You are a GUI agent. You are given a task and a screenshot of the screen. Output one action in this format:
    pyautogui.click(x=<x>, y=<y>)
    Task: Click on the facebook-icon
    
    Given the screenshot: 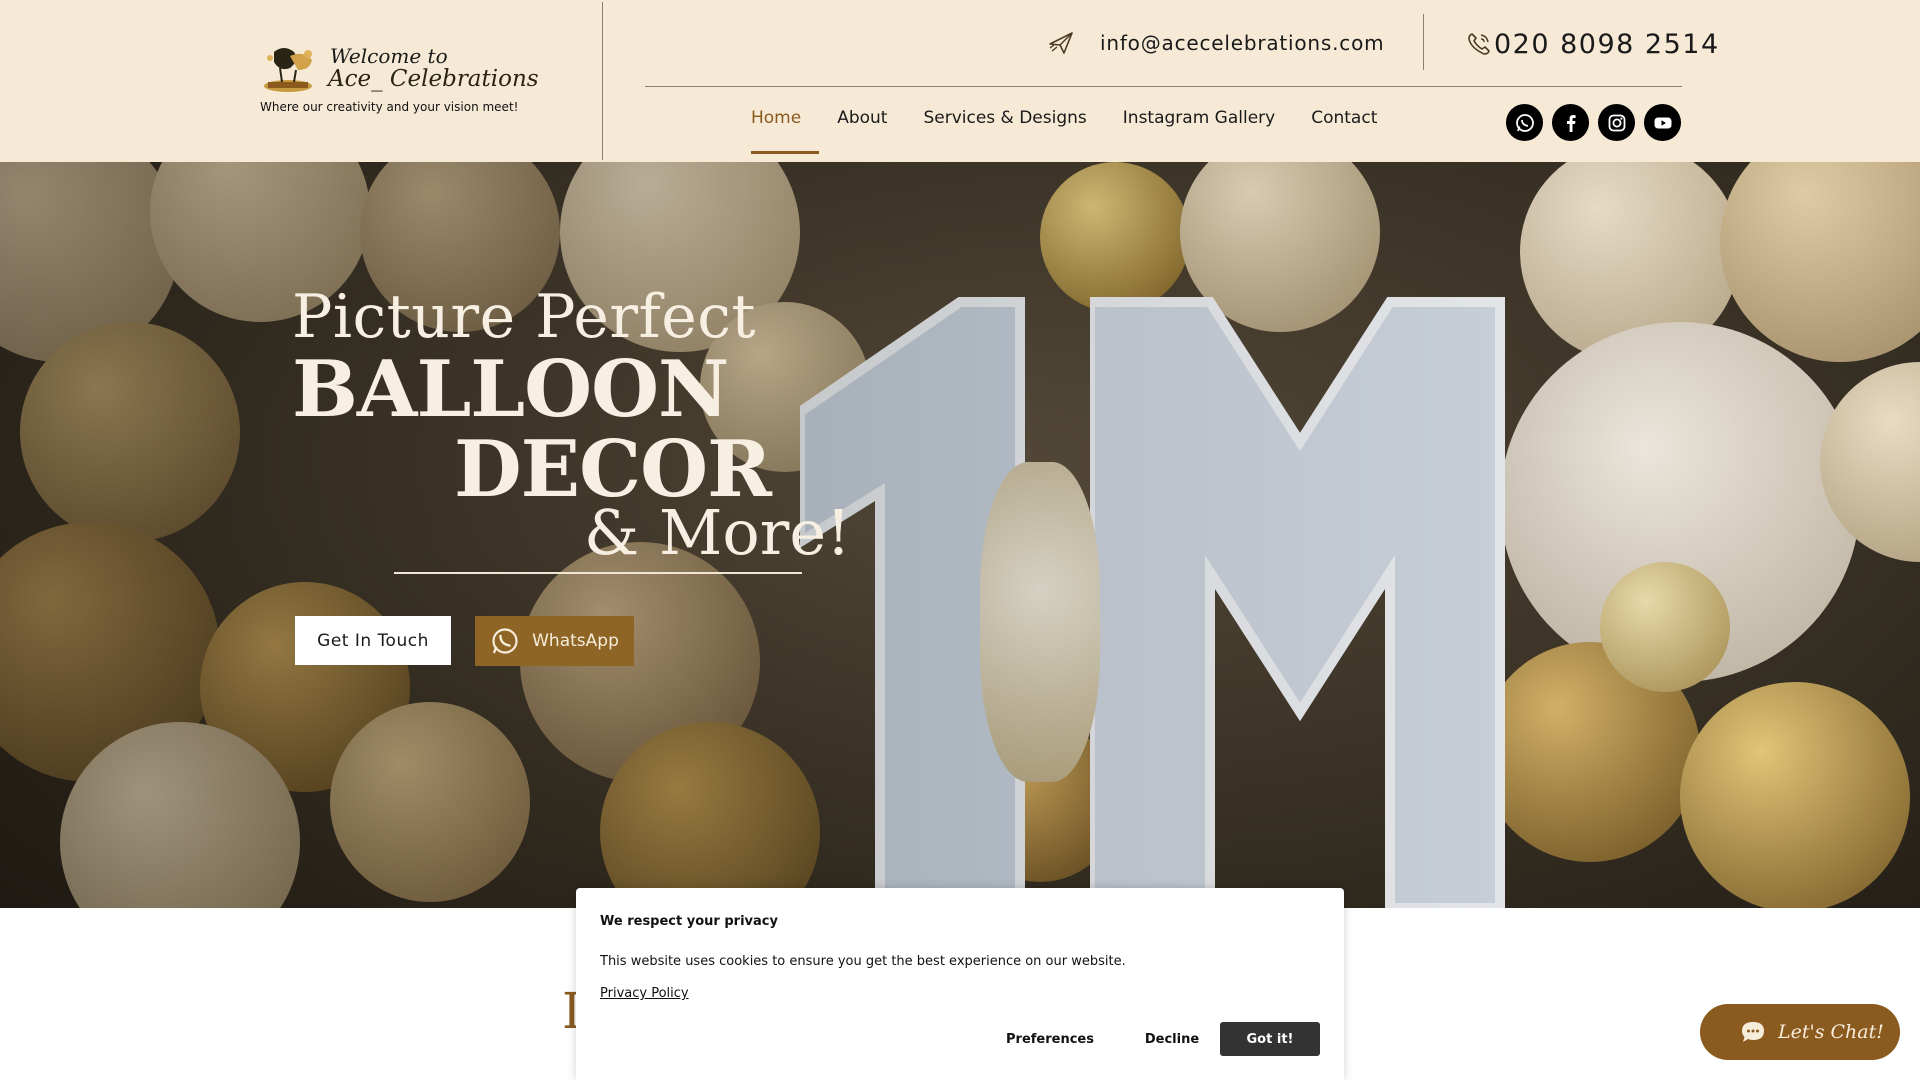 What is the action you would take?
    pyautogui.click(x=1570, y=122)
    